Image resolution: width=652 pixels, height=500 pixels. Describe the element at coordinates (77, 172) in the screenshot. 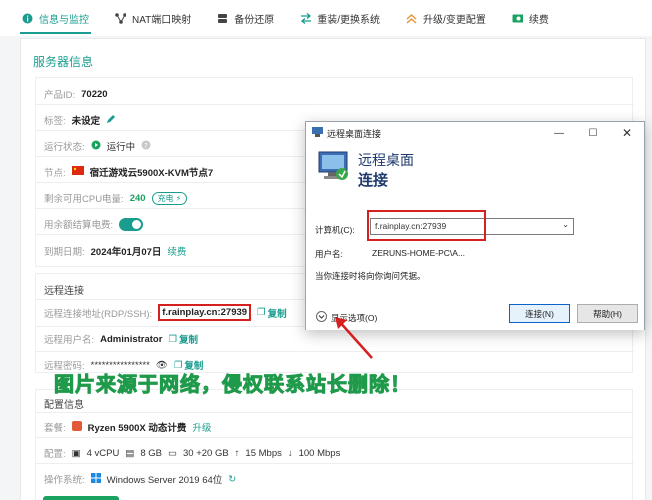

I see `china-flag-icon` at that location.